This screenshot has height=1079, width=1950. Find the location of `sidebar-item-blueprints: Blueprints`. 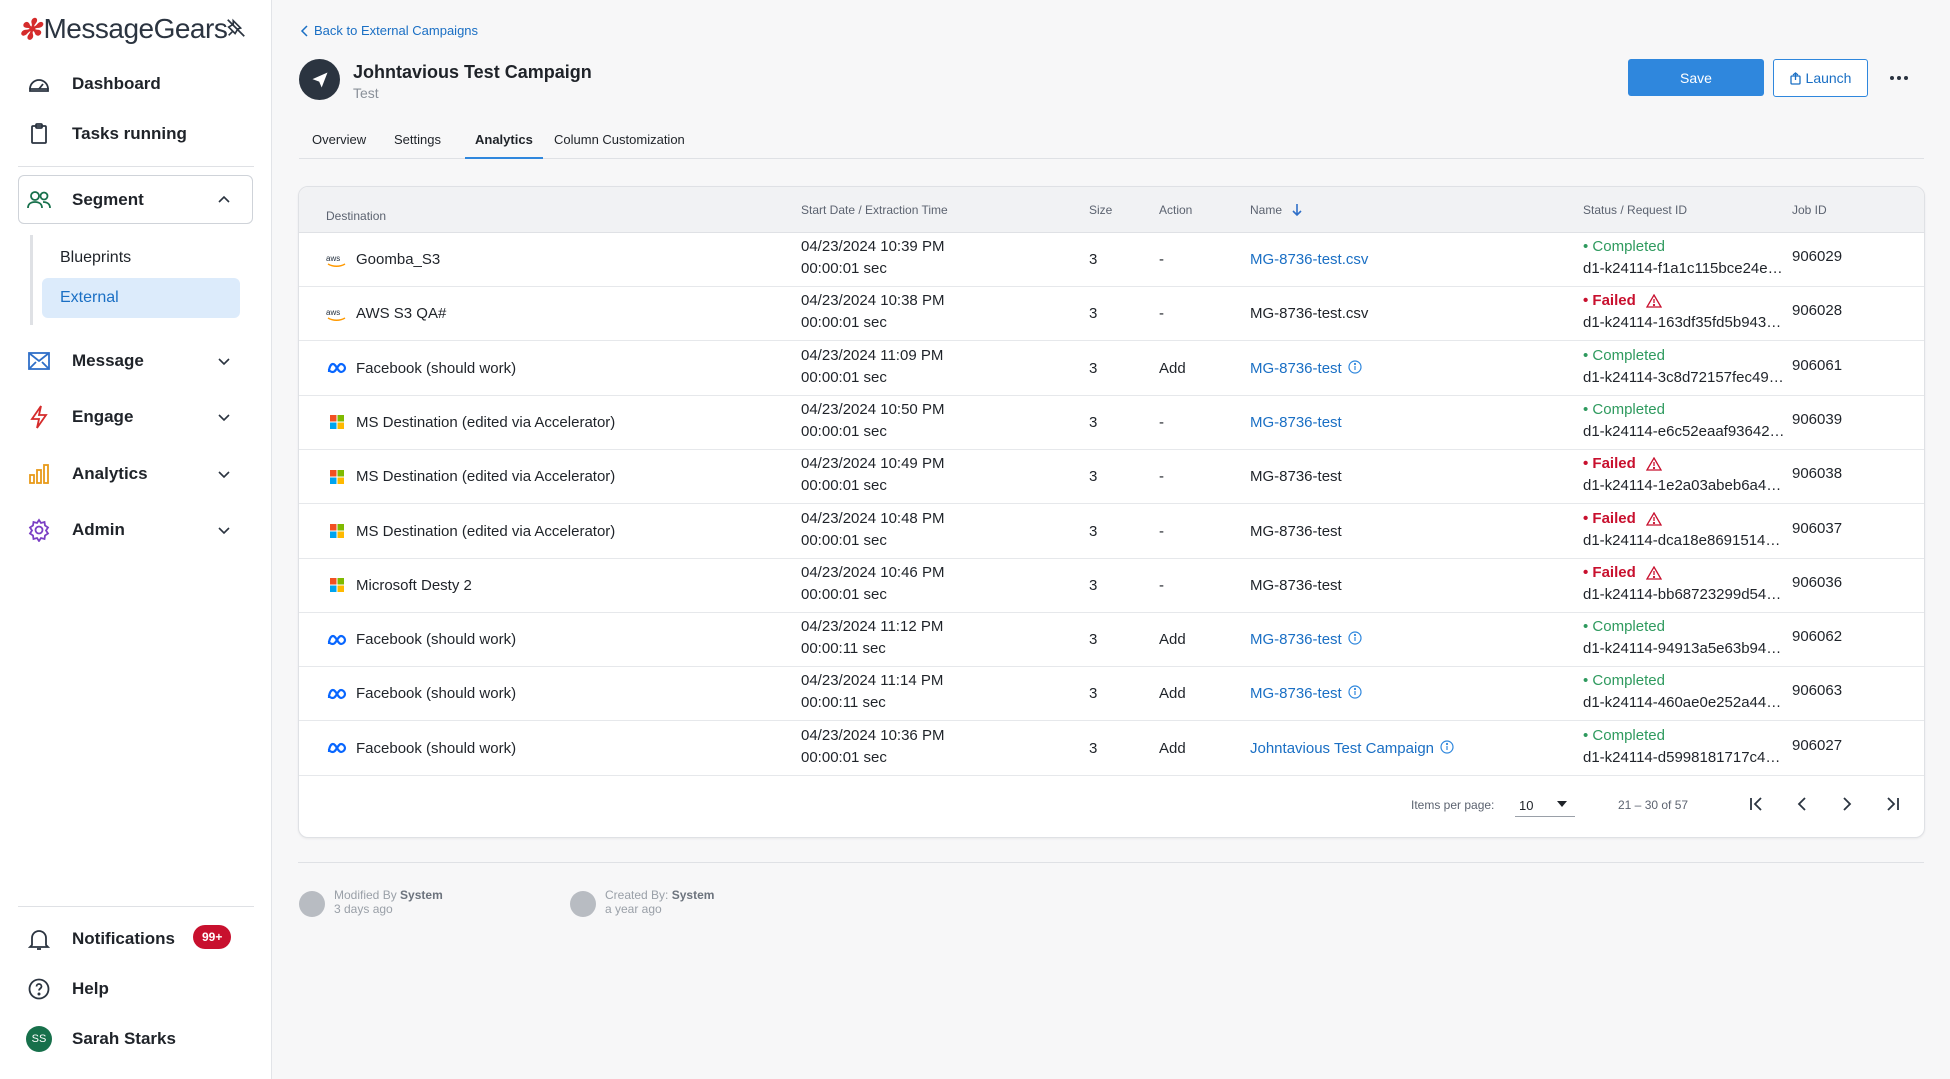

sidebar-item-blueprints: Blueprints is located at coordinates (141, 258).